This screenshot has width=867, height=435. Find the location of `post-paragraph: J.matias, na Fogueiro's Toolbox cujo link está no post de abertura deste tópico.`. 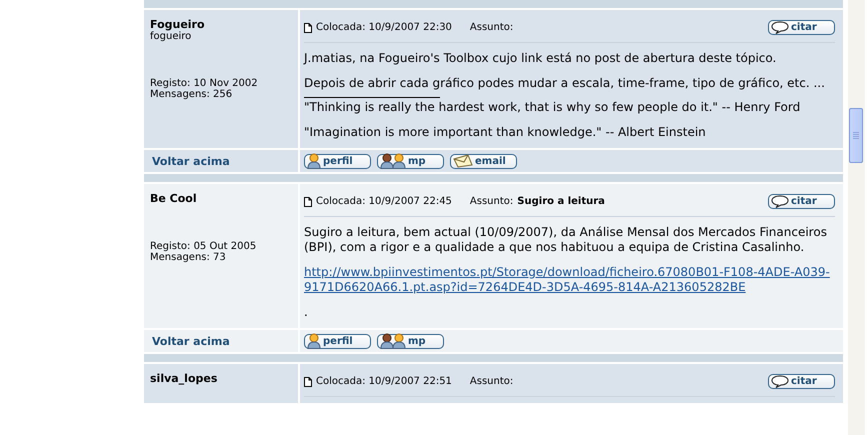

post-paragraph: J.matias, na Fogueiro's Toolbox cujo link está no post de abertura deste tópico. is located at coordinates (541, 58).